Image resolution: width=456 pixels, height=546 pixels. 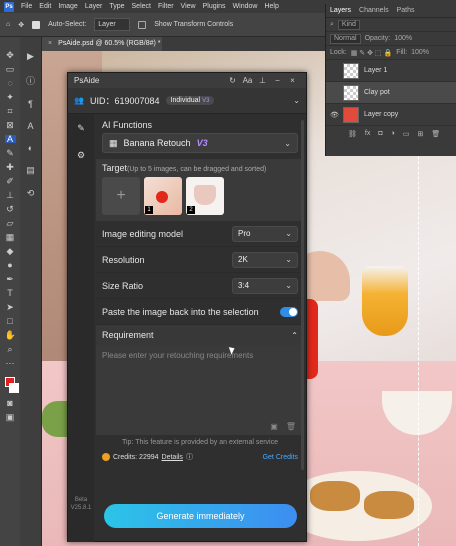 I want to click on history-brush-icon: ↺, so click(x=10, y=209).